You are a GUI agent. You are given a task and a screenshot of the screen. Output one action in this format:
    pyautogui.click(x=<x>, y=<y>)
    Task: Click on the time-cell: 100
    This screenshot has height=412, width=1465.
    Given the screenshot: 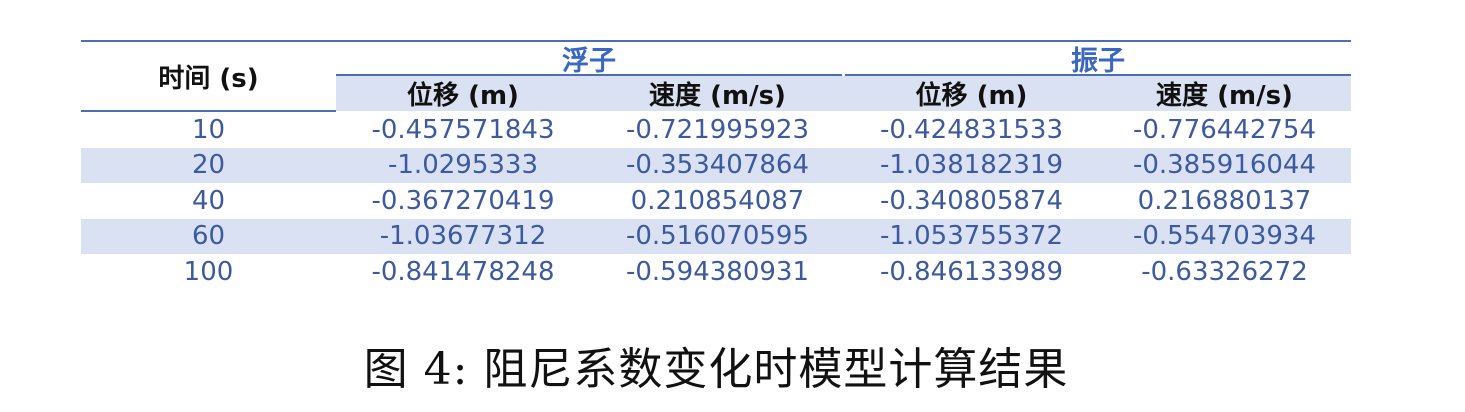 What is the action you would take?
    pyautogui.click(x=208, y=271)
    